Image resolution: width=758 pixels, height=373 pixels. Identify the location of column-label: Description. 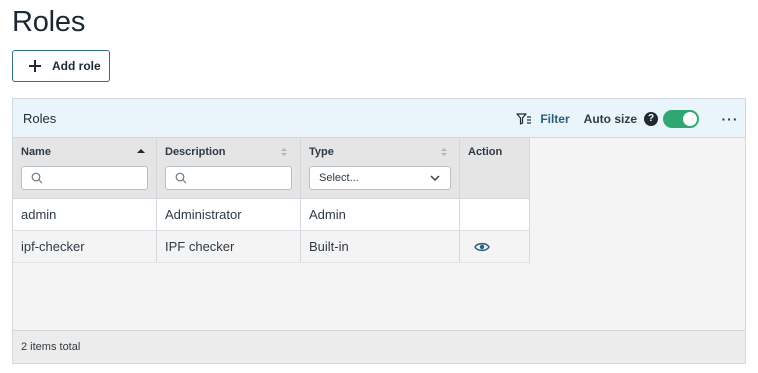
(195, 152).